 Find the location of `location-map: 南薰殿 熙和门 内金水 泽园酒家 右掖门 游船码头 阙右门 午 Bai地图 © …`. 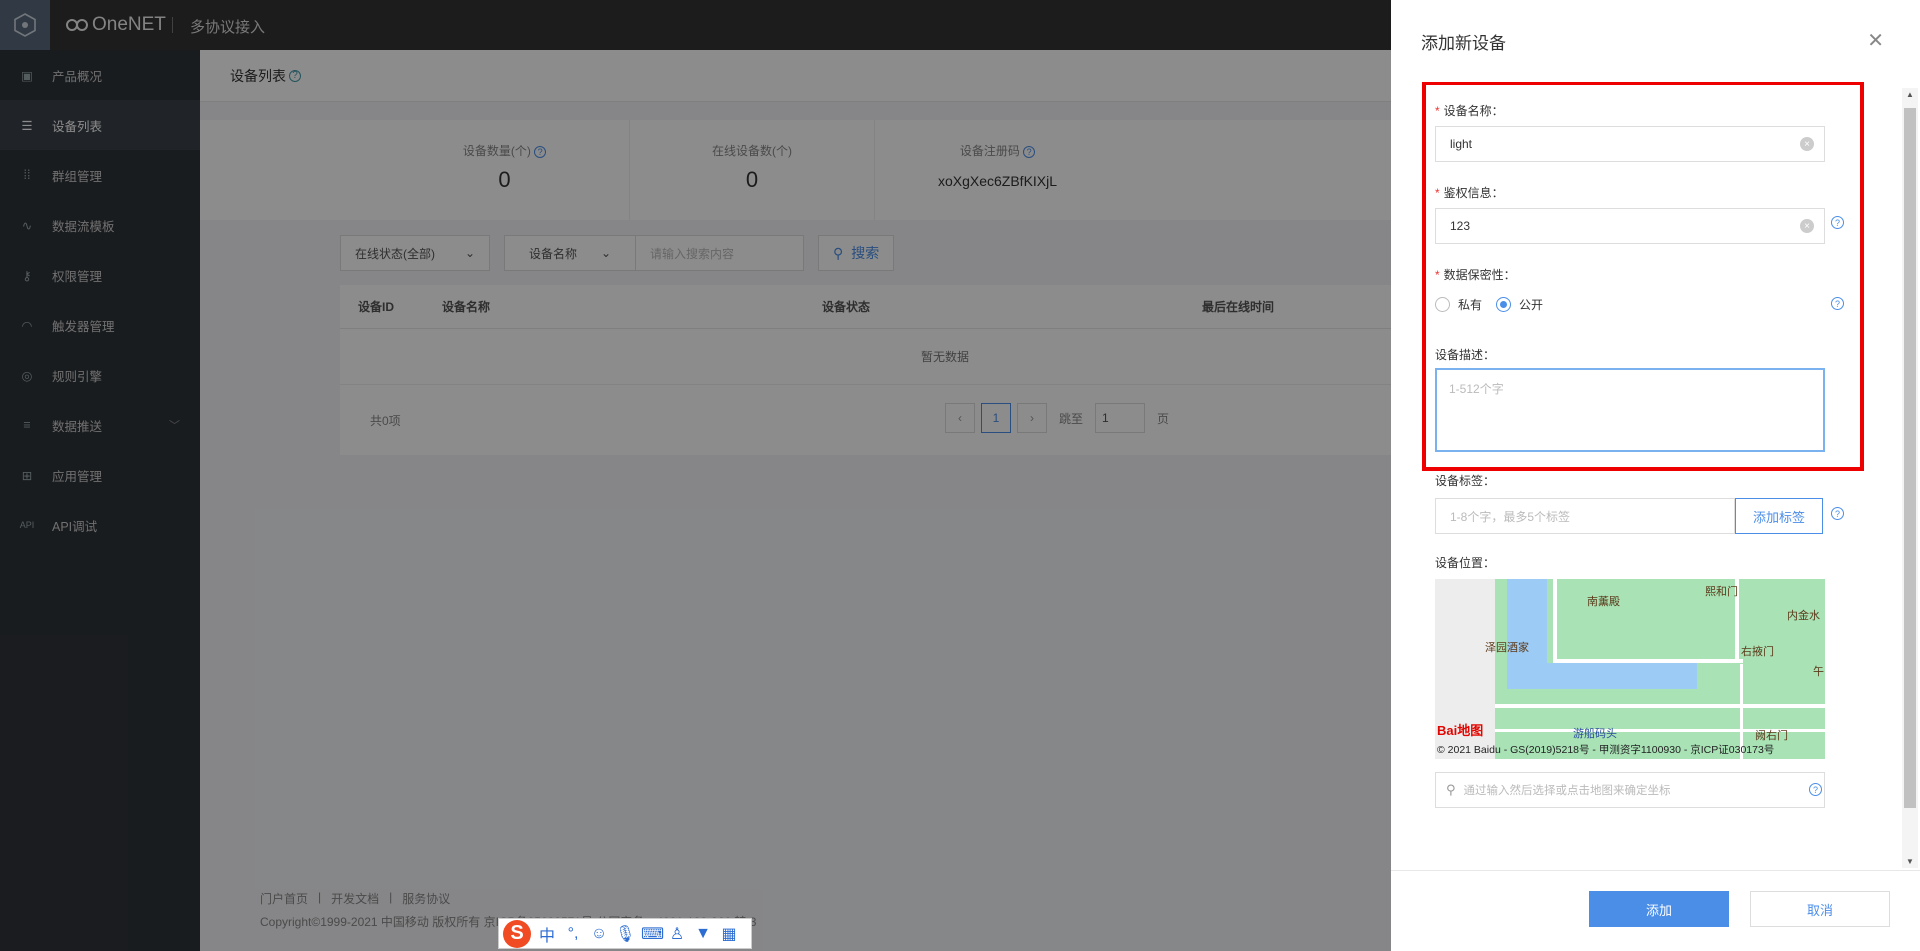

location-map: 南薰殿 熙和门 内金水 泽园酒家 右掖门 游船码头 阙右门 午 Bai地图 © … is located at coordinates (1630, 669).